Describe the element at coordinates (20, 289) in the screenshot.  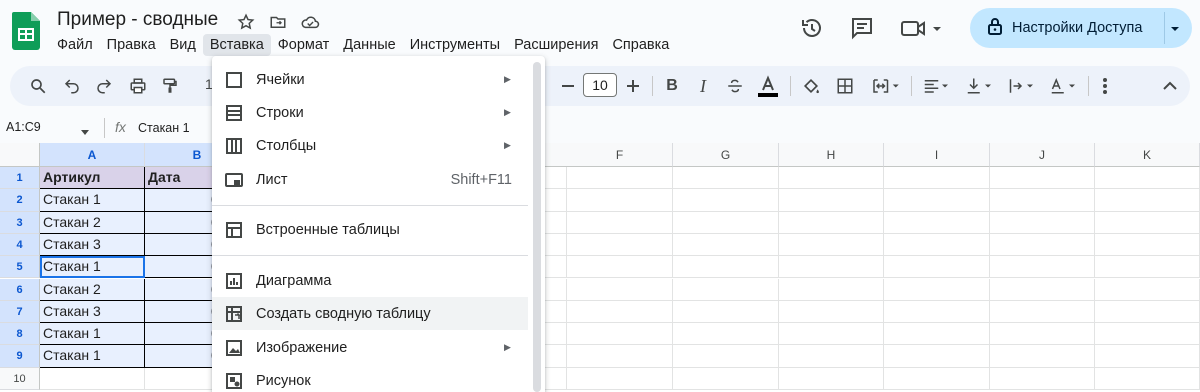
I see `row-header-6: 6` at that location.